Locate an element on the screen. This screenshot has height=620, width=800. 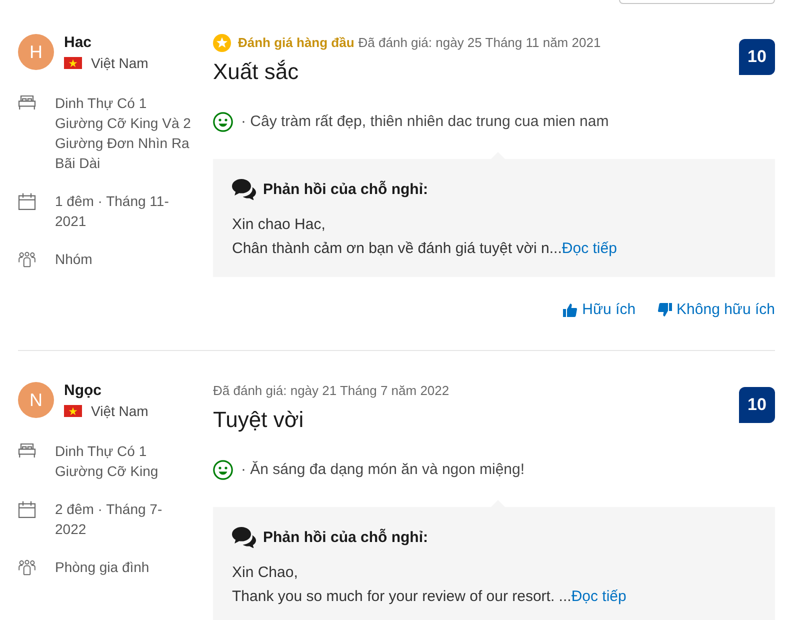
response-text: Xin Chao, Thank you so much for your review of our resort. ...Đọc tiếp is located at coordinates (430, 585).